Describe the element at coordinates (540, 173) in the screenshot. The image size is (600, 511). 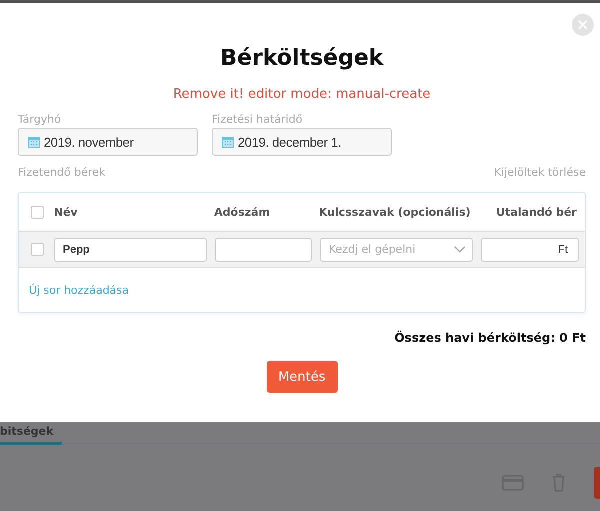
I see `clear-selected-link: Kijelöltek törlése` at that location.